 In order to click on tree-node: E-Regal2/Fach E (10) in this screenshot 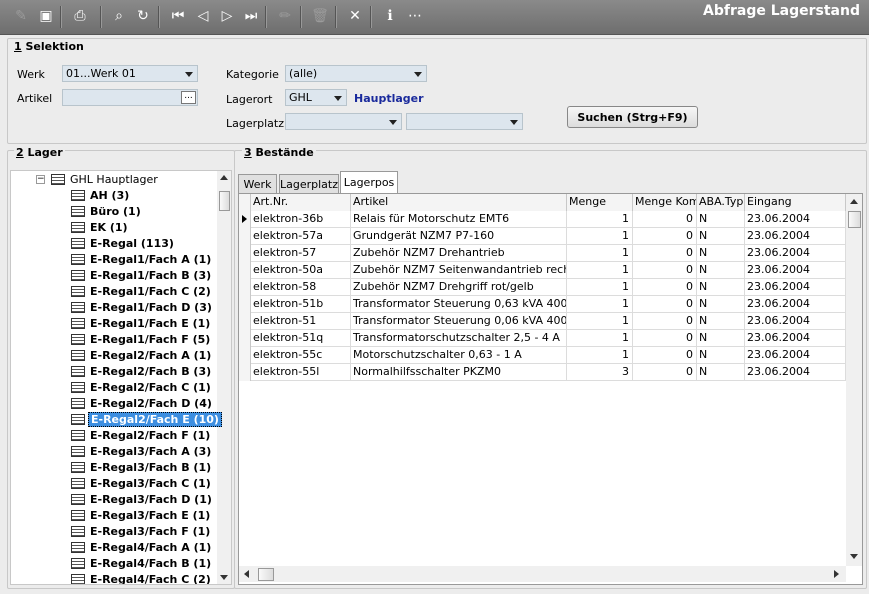, I will do `click(146, 419)`.